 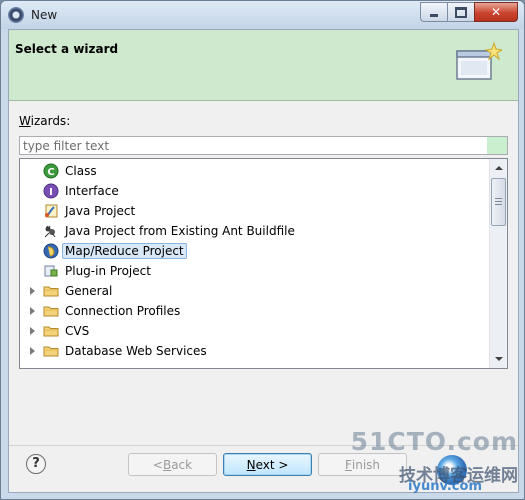 What do you see at coordinates (255, 251) in the screenshot?
I see `tree-item: Map/Reduce Project` at bounding box center [255, 251].